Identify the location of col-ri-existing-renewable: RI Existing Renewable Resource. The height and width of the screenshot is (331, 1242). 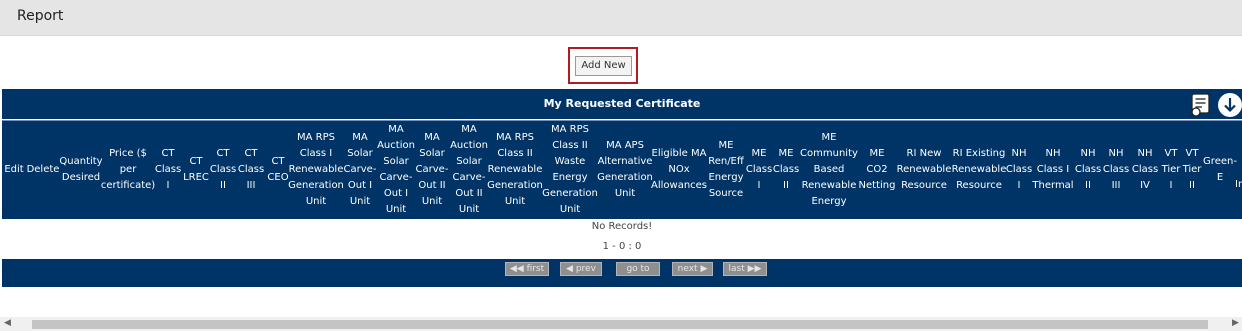
(979, 170).